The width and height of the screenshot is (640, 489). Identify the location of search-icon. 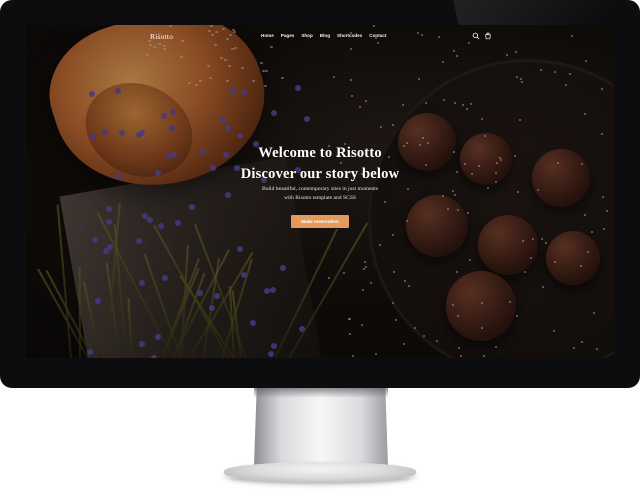
(476, 36).